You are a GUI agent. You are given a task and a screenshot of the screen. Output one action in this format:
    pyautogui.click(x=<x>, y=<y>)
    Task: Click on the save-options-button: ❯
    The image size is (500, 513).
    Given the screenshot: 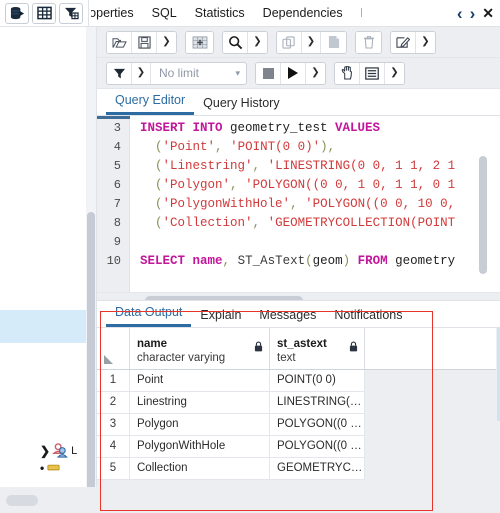 What is the action you would take?
    pyautogui.click(x=166, y=42)
    